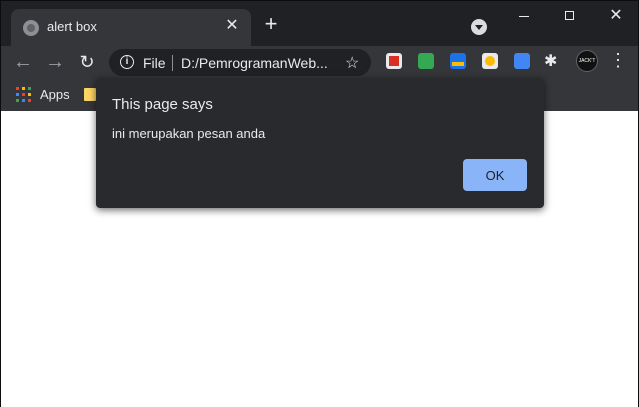 This screenshot has height=407, width=639. What do you see at coordinates (23, 62) in the screenshot?
I see `back-arrow-icon: ←` at bounding box center [23, 62].